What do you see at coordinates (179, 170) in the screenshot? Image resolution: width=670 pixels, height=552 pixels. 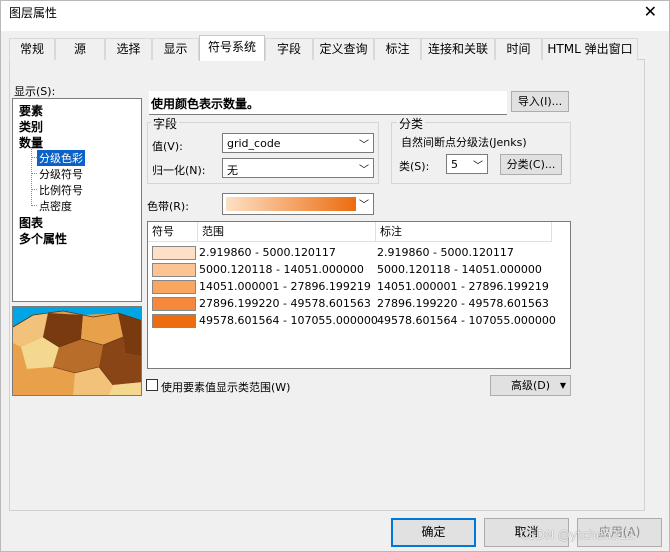 I see `normalize-label: 归一化(N):` at bounding box center [179, 170].